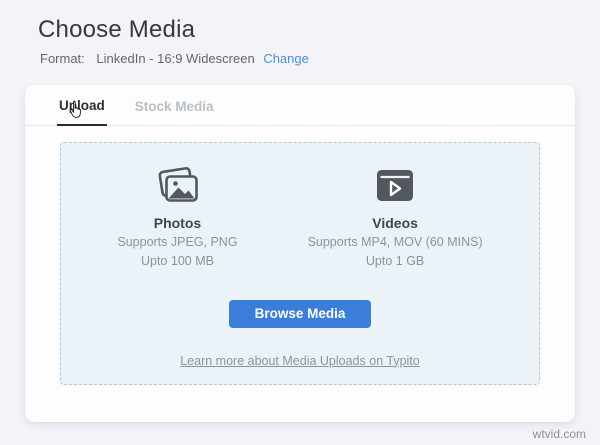 This screenshot has height=445, width=600. What do you see at coordinates (300, 313) in the screenshot?
I see `browse-media-button: Browse Media` at bounding box center [300, 313].